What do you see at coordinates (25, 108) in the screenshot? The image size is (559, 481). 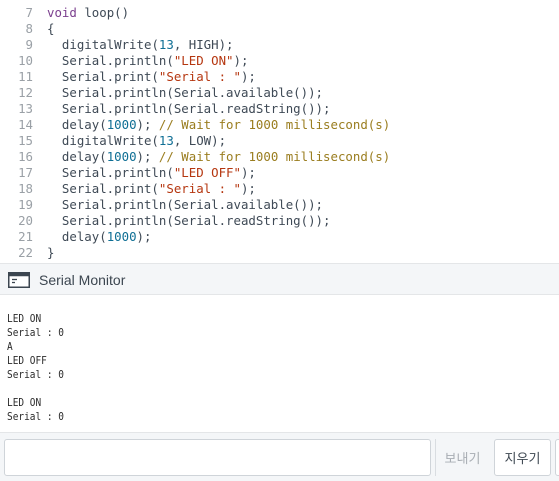 I see `line-number: 13` at bounding box center [25, 108].